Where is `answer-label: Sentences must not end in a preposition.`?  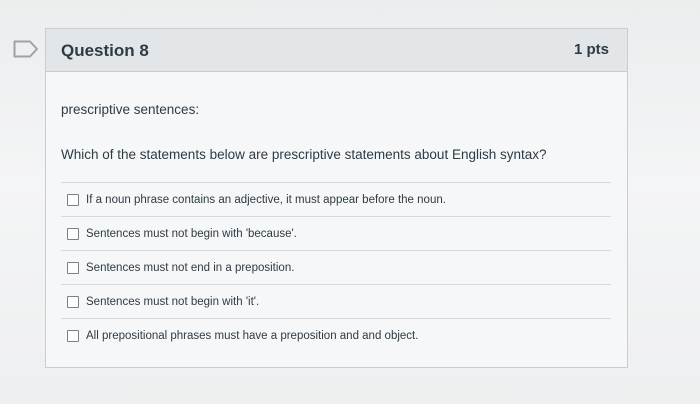
answer-label: Sentences must not end in a preposition. is located at coordinates (190, 268).